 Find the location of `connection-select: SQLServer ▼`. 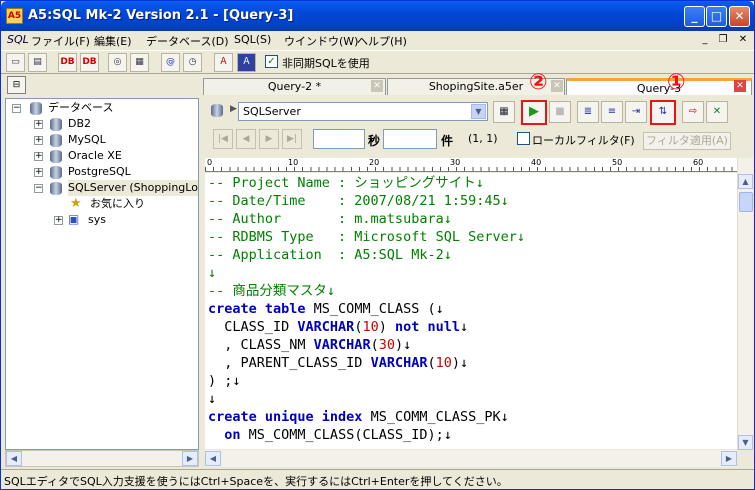

connection-select: SQLServer ▼ is located at coordinates (363, 111).